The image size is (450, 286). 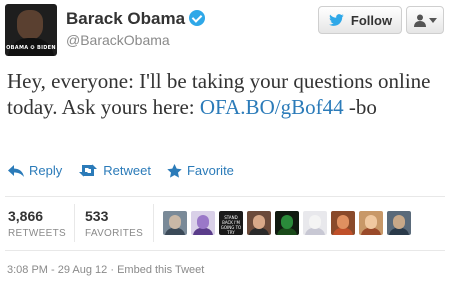 I want to click on verified-badge-icon, so click(x=197, y=18).